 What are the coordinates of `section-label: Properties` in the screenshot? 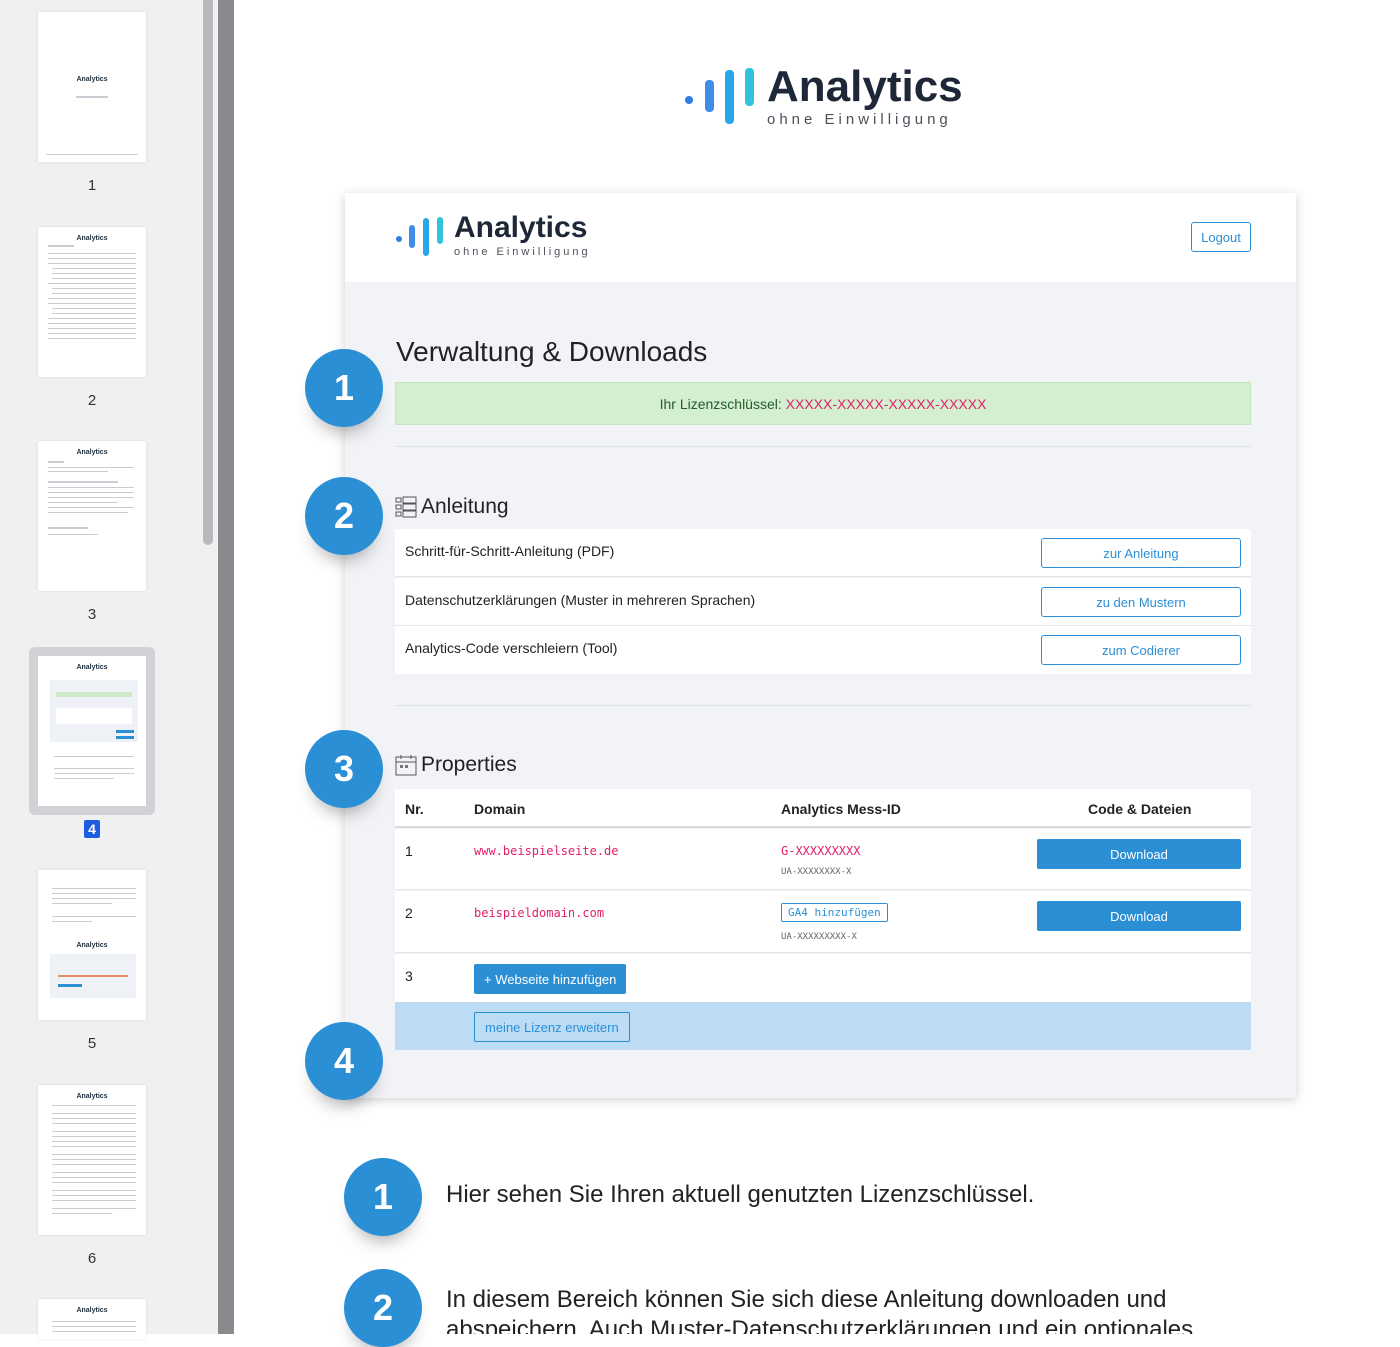 It's located at (469, 764).